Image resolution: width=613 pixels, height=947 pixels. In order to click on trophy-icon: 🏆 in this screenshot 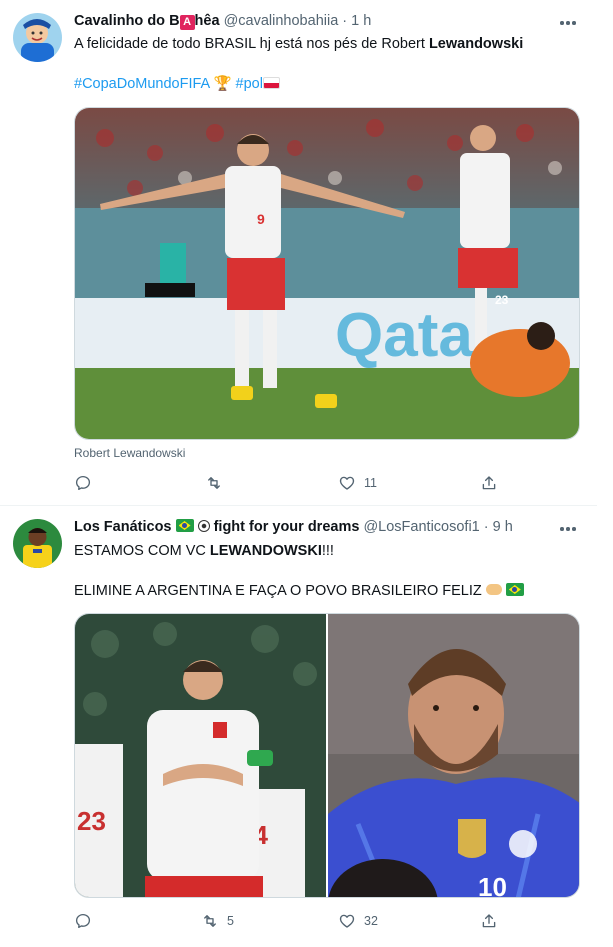, I will do `click(222, 84)`.